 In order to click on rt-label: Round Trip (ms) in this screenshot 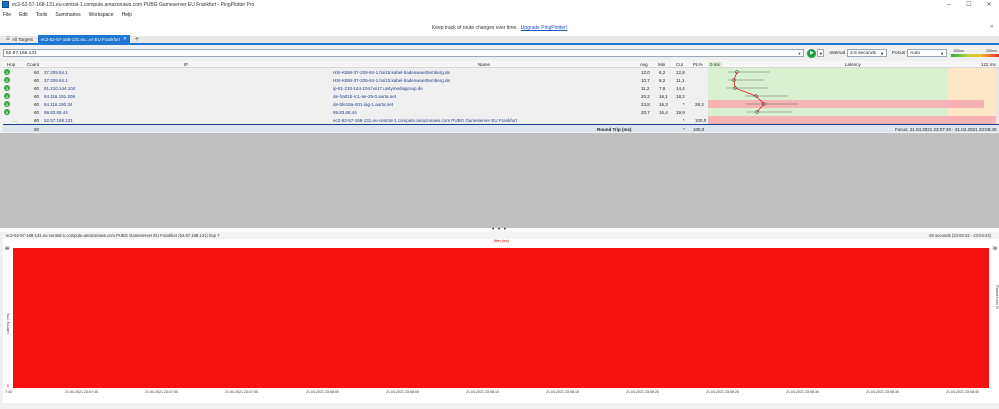, I will do `click(614, 129)`.